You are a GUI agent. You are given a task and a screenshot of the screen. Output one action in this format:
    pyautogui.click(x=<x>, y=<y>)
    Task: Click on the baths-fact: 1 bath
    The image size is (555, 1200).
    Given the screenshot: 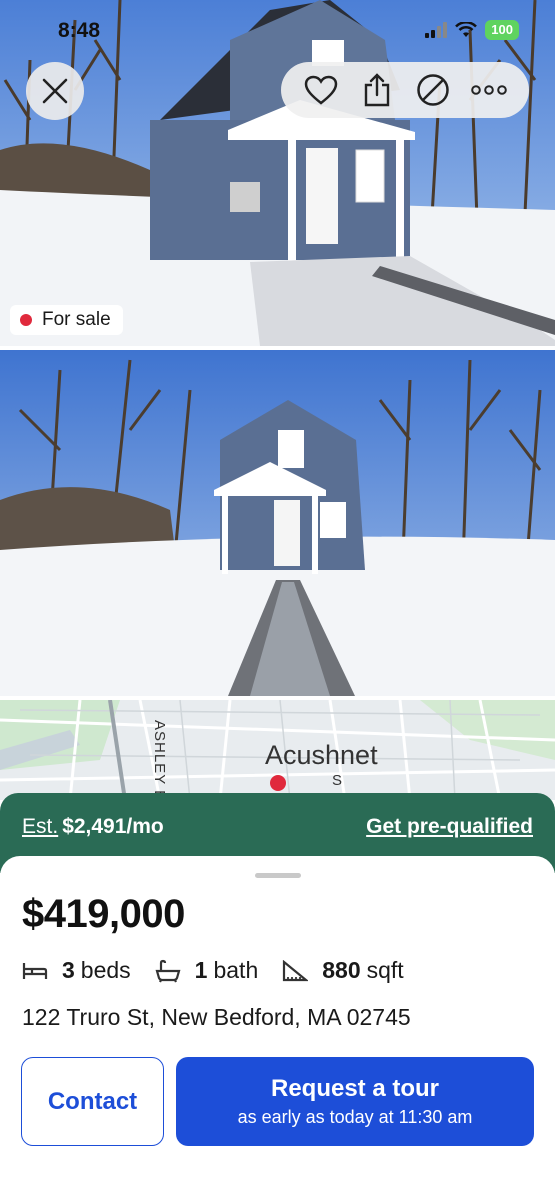 What is the action you would take?
    pyautogui.click(x=207, y=970)
    